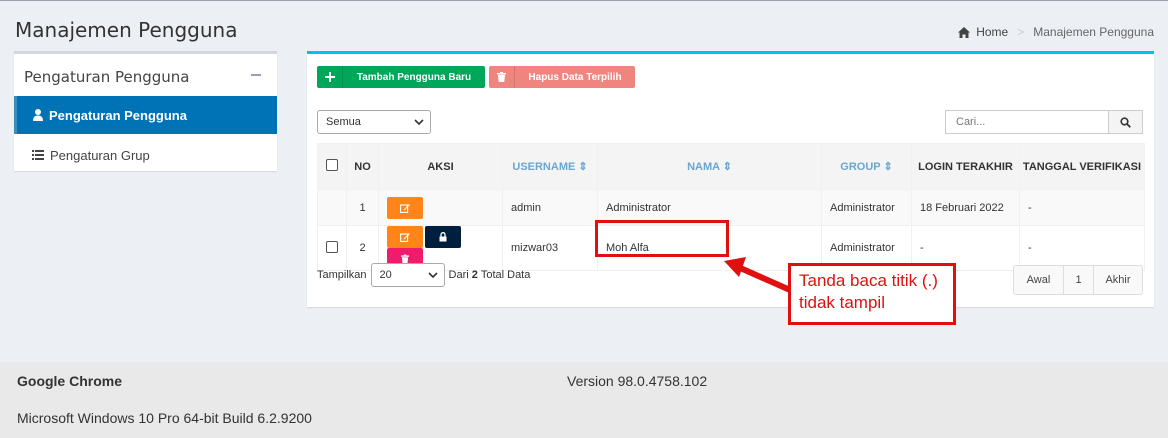 This screenshot has height=438, width=1168. What do you see at coordinates (992, 32) in the screenshot?
I see `breadcrumb-home-link: Home` at bounding box center [992, 32].